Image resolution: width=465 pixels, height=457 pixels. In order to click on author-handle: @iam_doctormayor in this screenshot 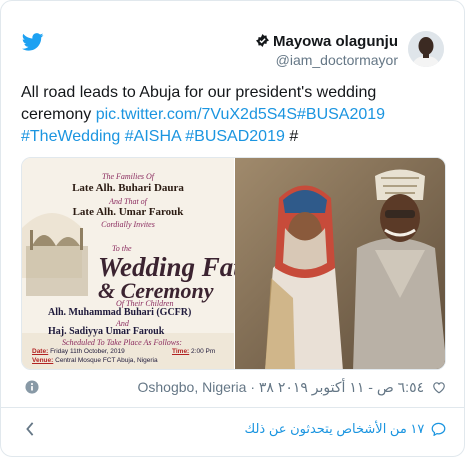, I will do `click(336, 60)`.